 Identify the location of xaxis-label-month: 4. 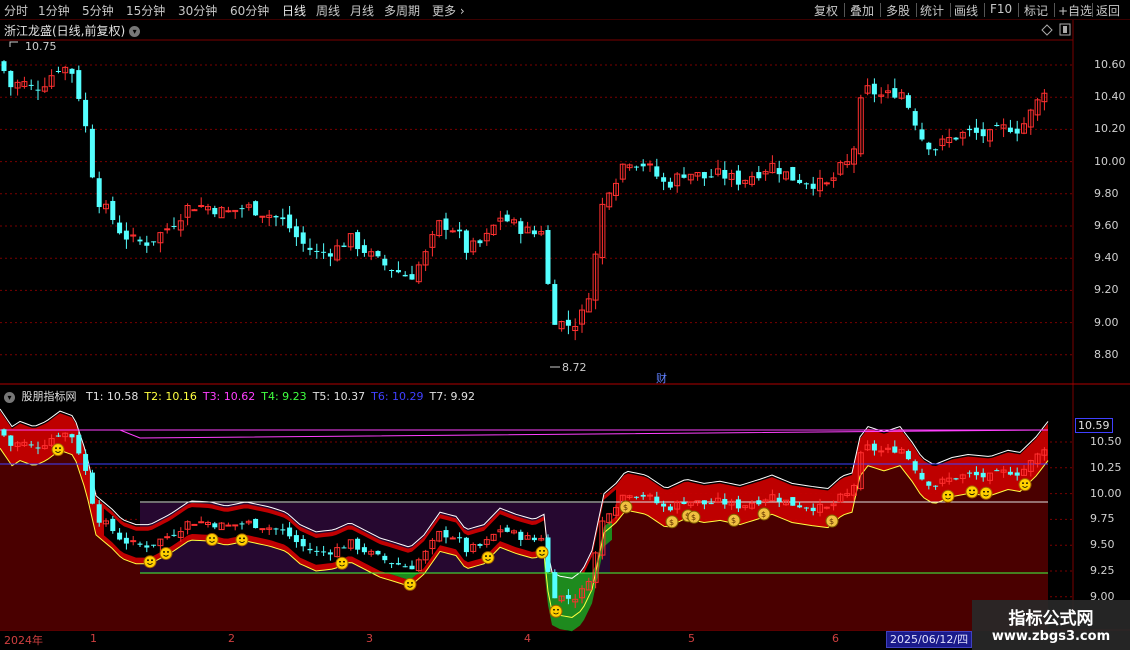
(527, 638).